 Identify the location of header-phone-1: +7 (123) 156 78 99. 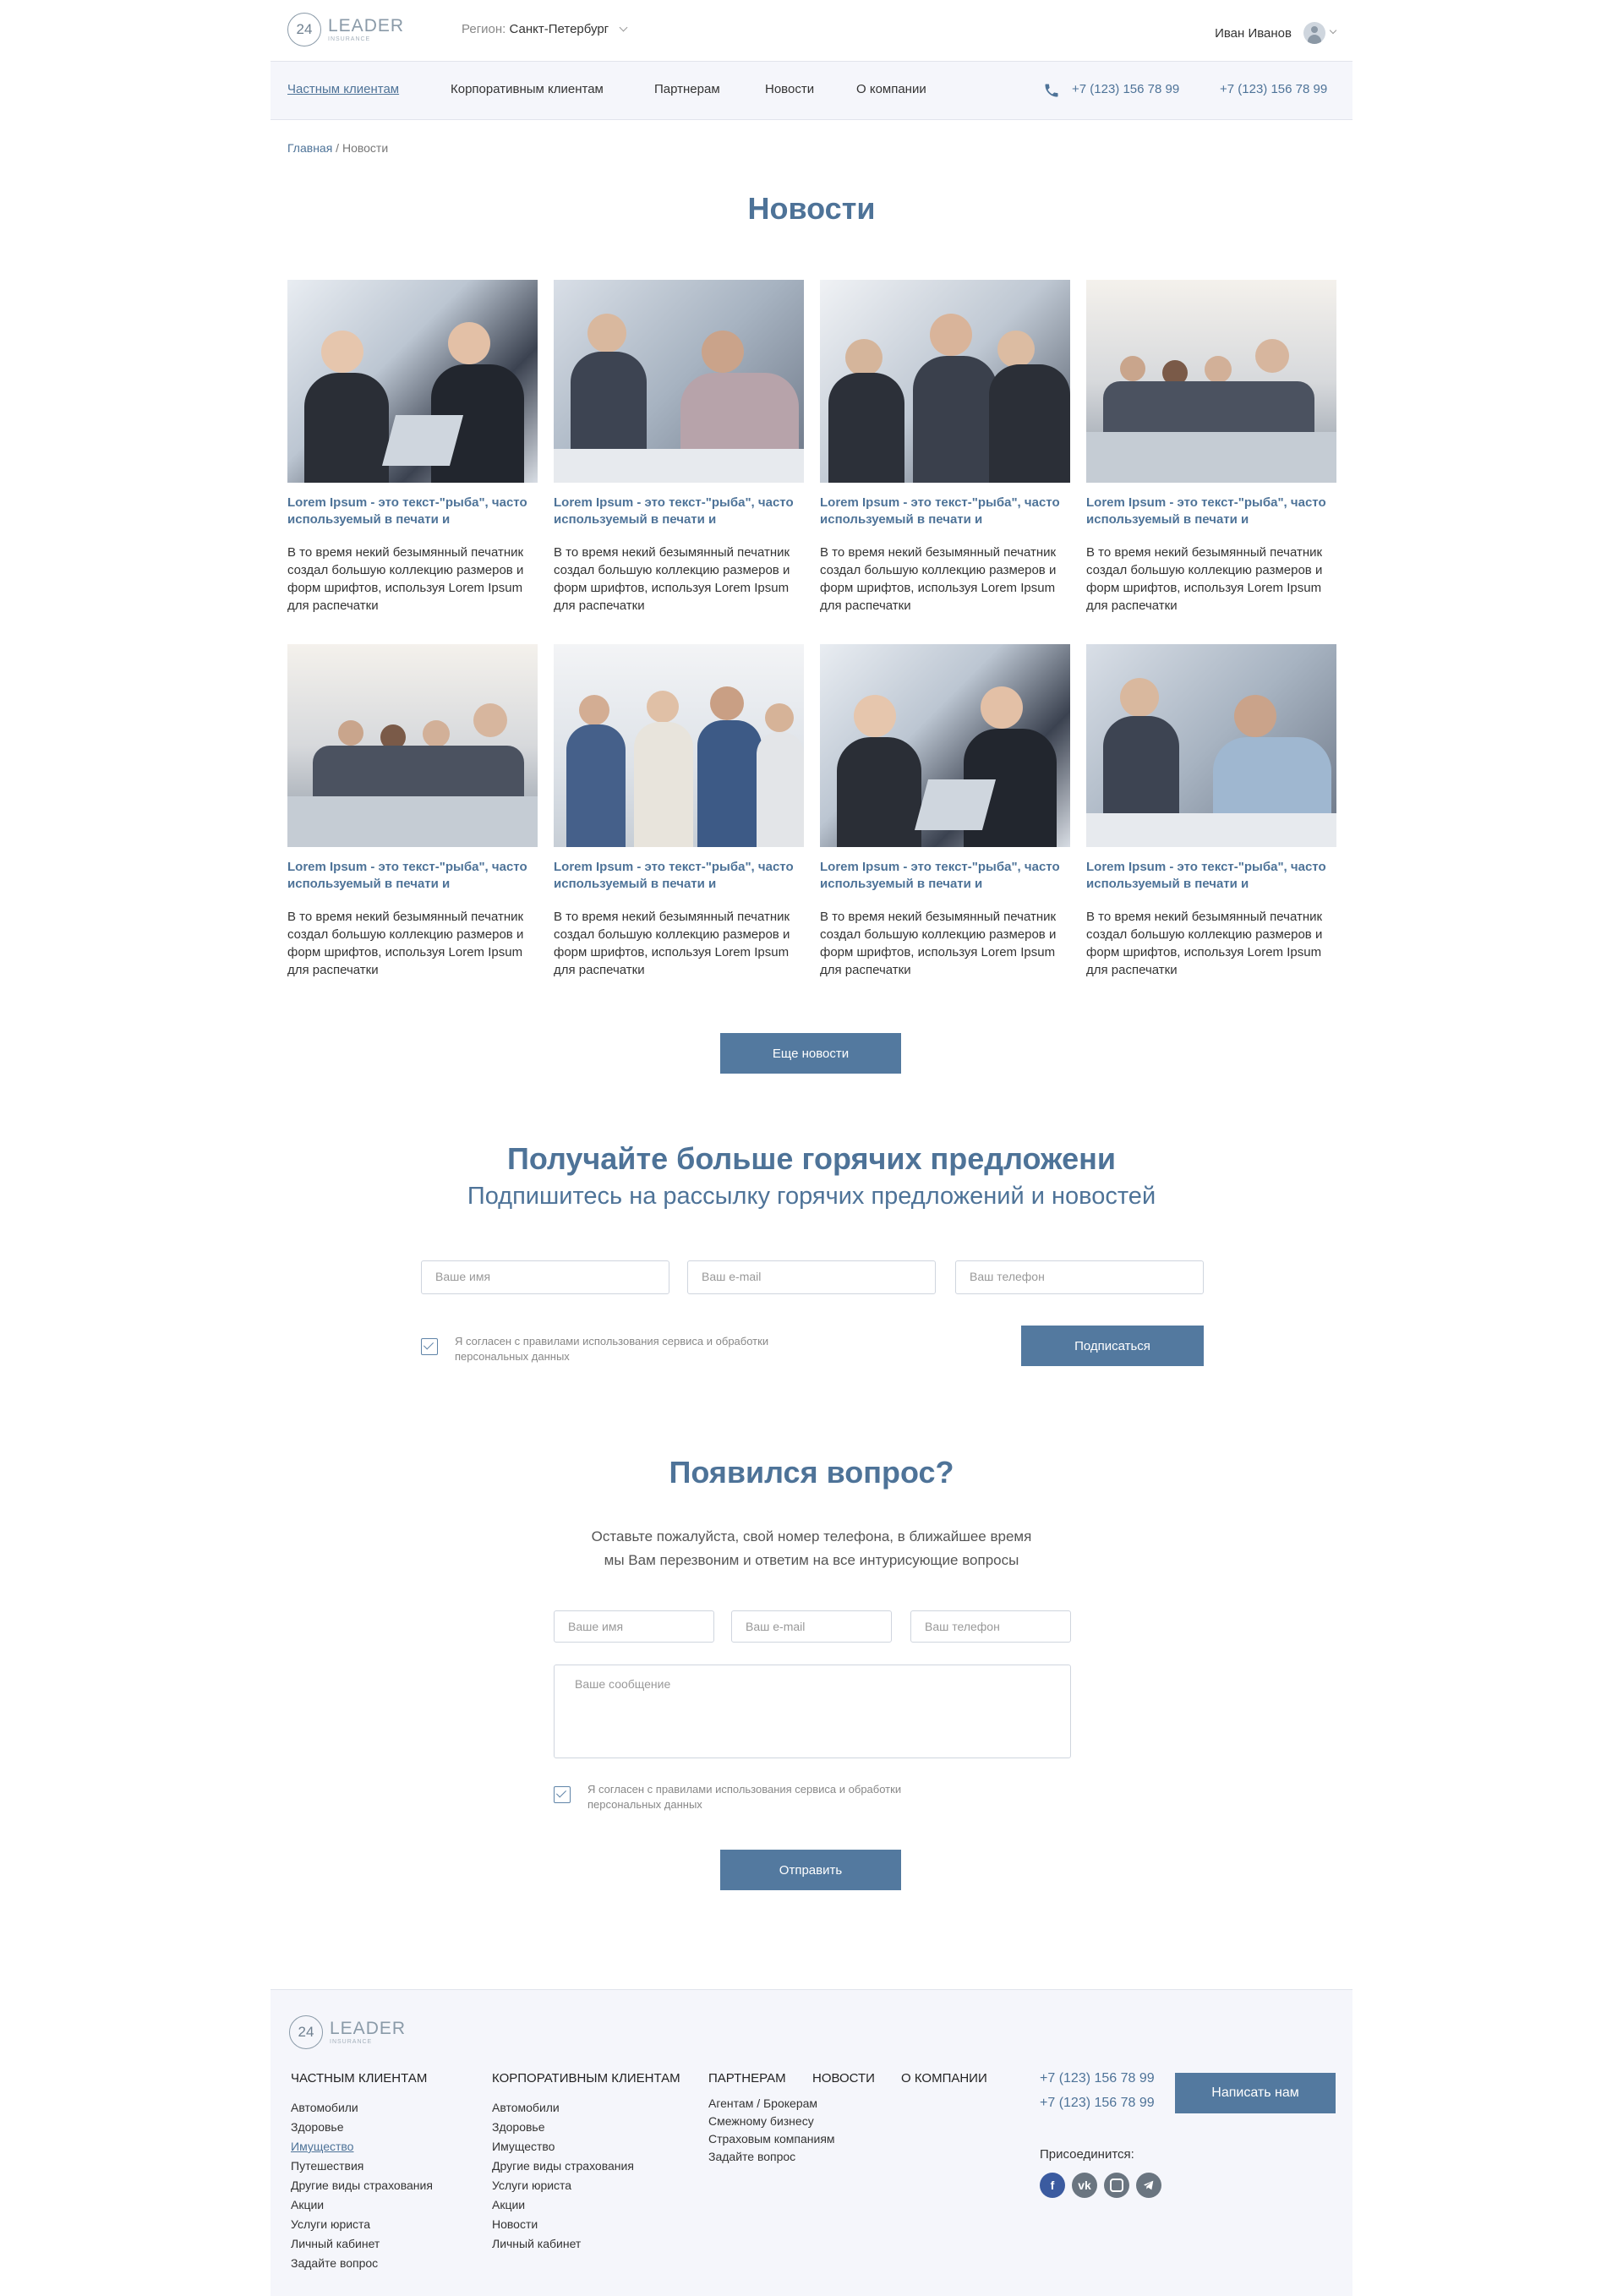
(1125, 89).